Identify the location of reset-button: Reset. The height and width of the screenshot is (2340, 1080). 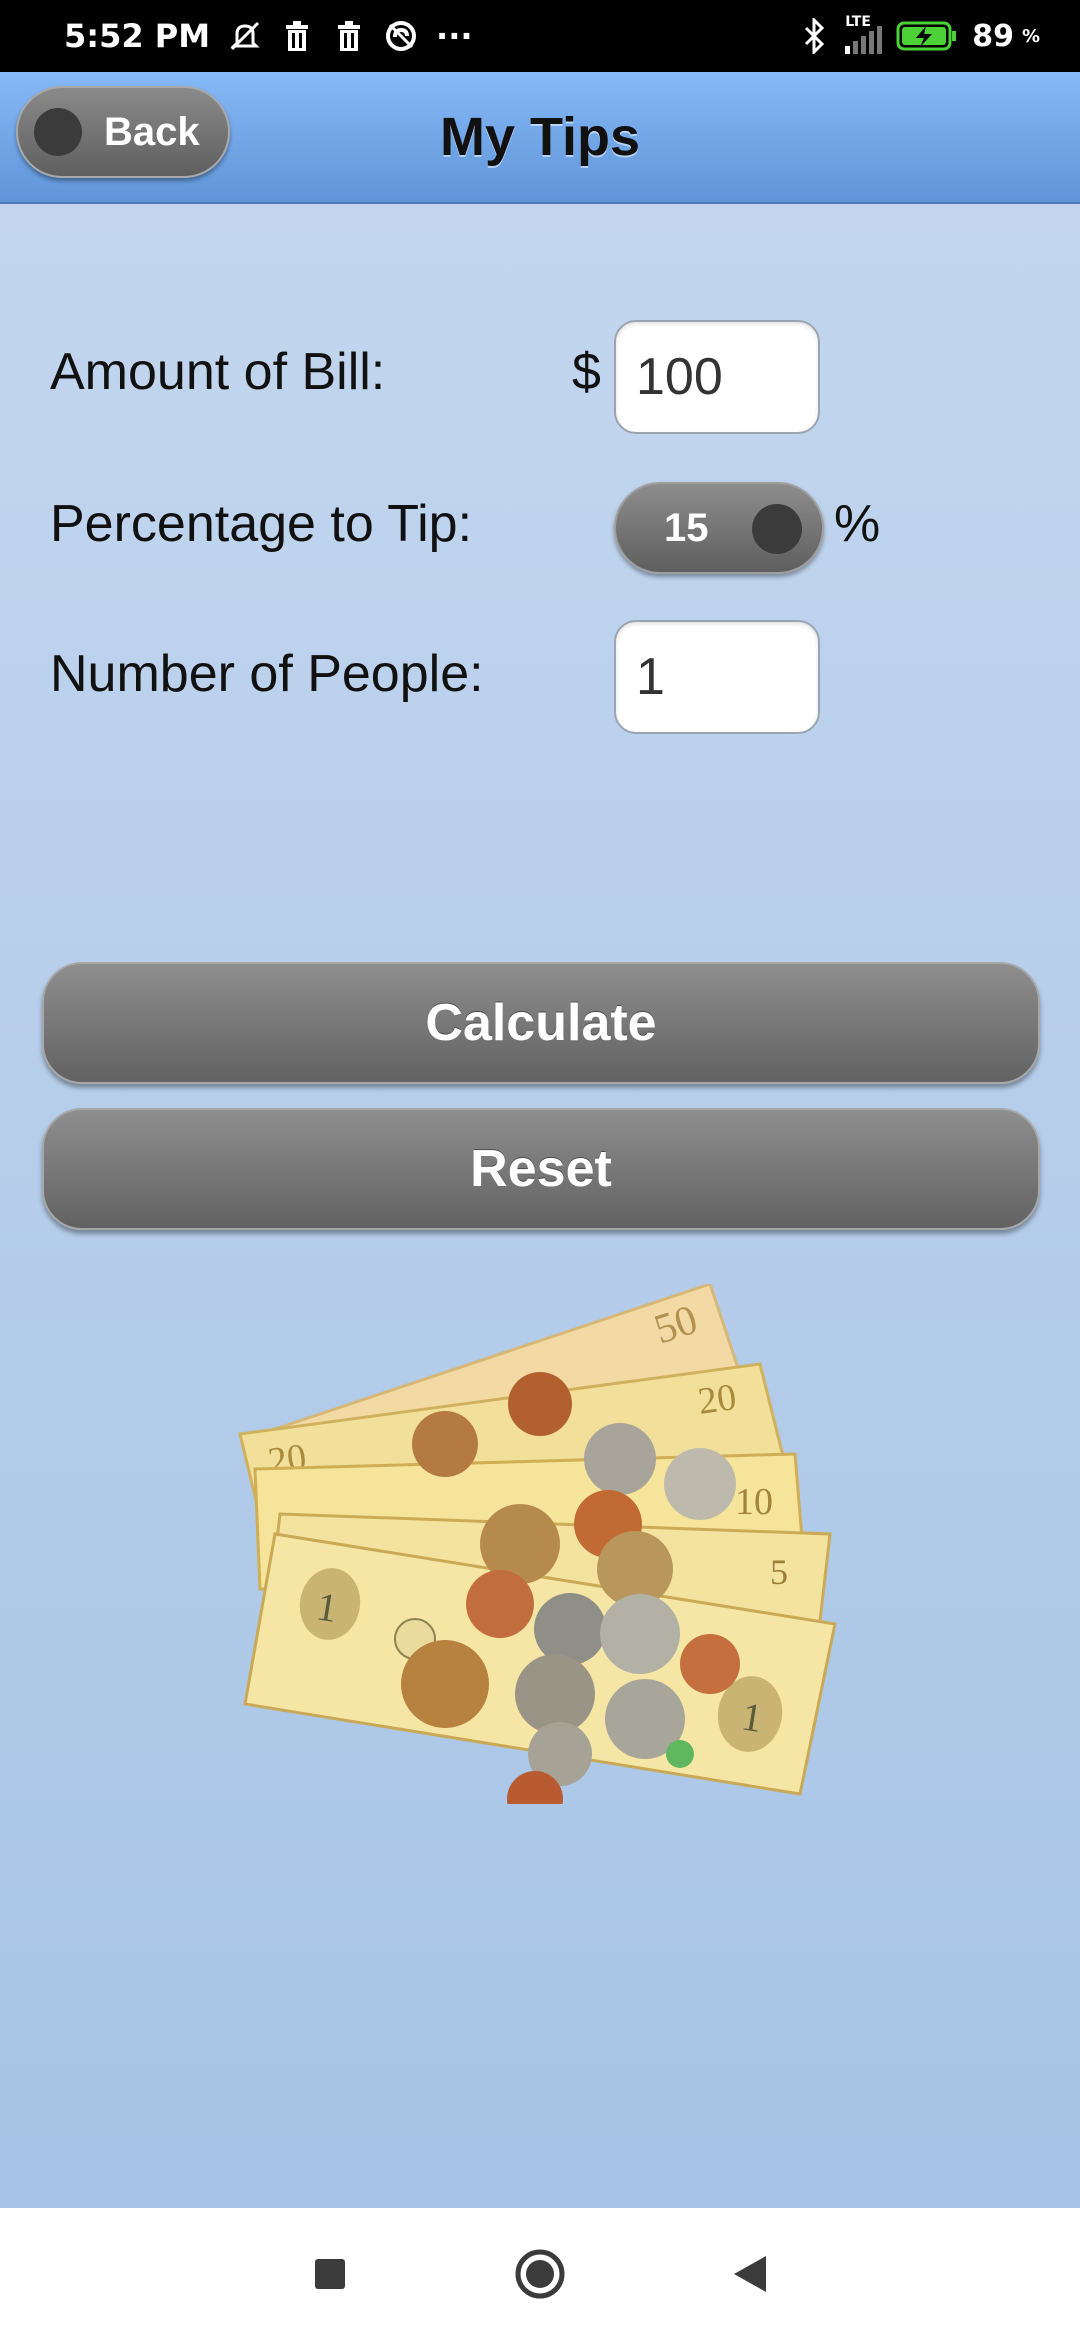
(541, 1169).